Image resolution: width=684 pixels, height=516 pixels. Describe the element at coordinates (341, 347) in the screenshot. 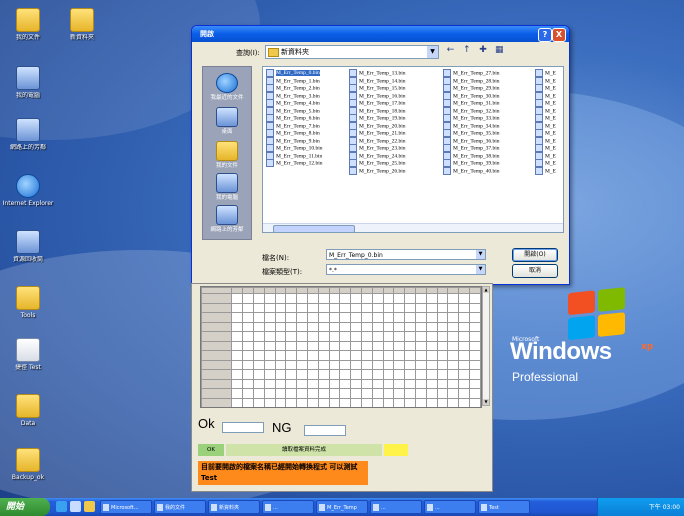

I see `data-grid` at that location.